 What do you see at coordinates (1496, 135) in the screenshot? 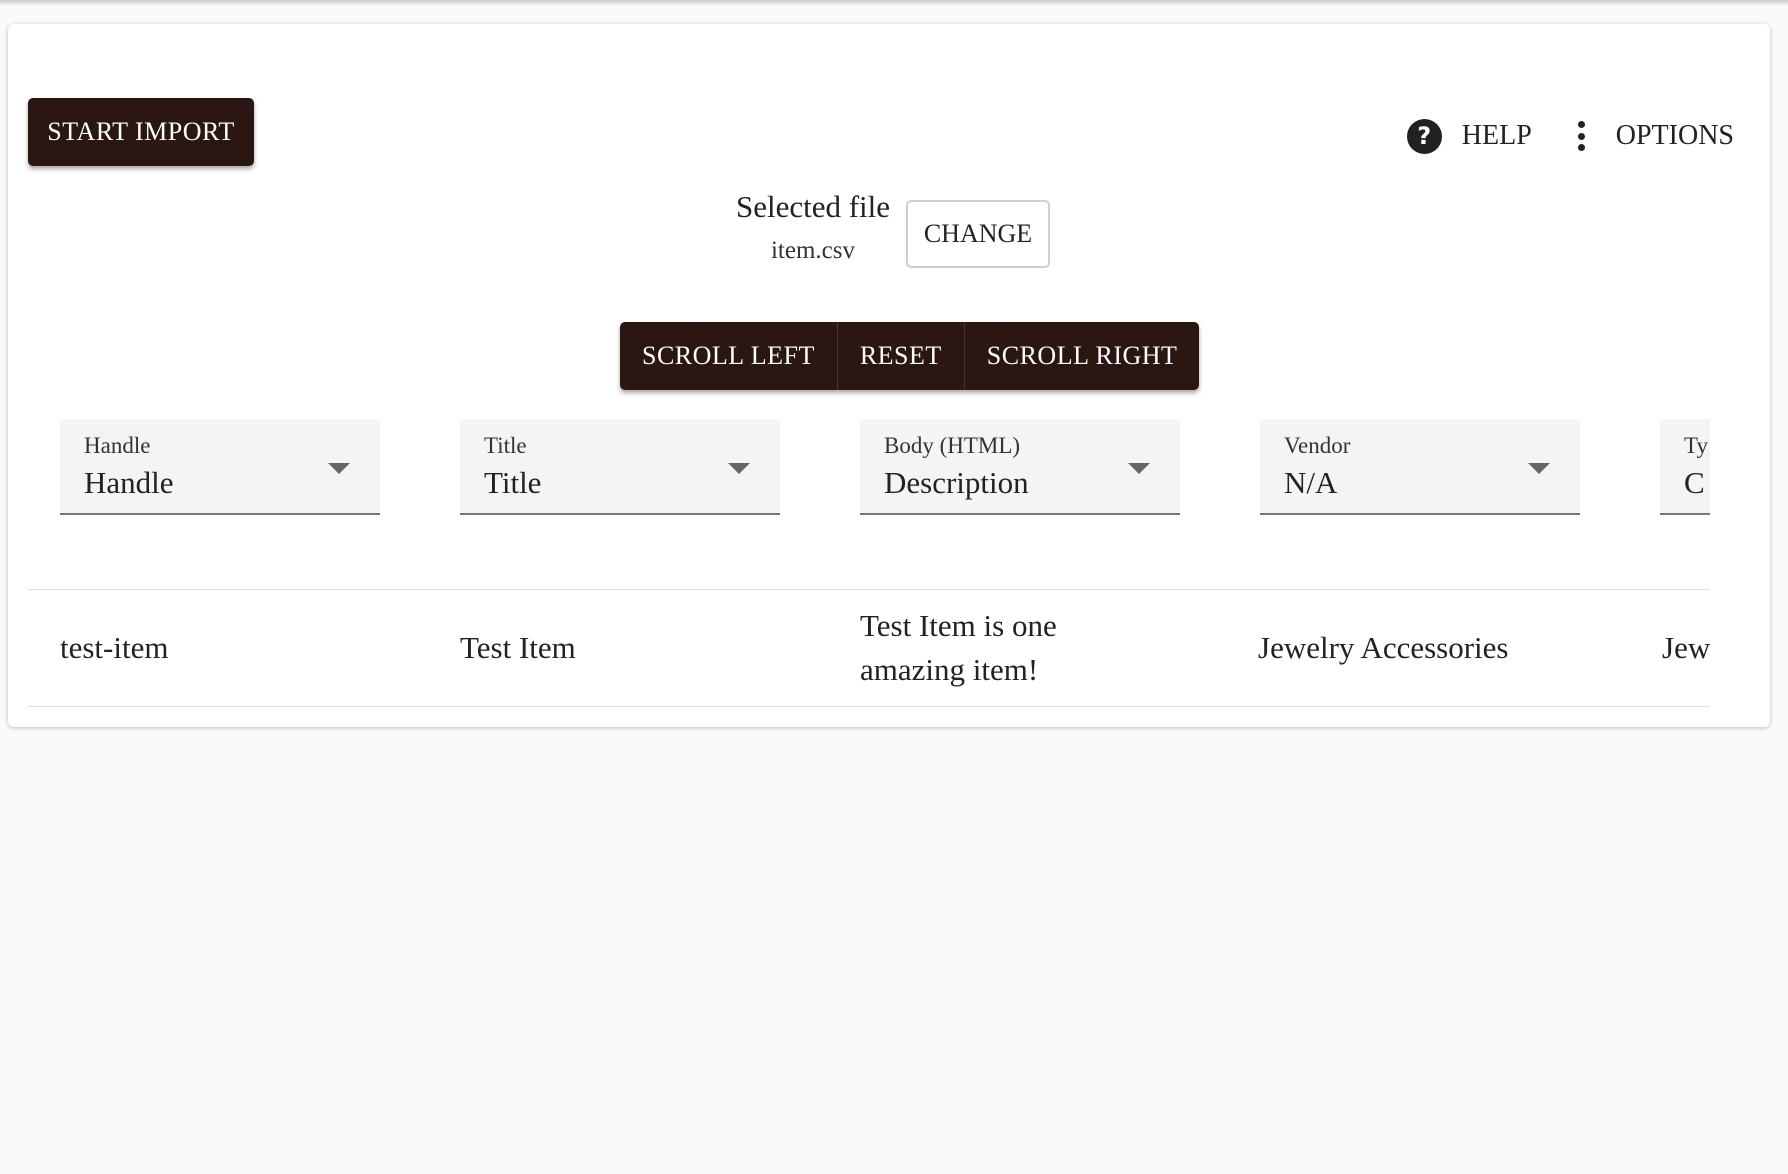
I see `help-label: HELP` at bounding box center [1496, 135].